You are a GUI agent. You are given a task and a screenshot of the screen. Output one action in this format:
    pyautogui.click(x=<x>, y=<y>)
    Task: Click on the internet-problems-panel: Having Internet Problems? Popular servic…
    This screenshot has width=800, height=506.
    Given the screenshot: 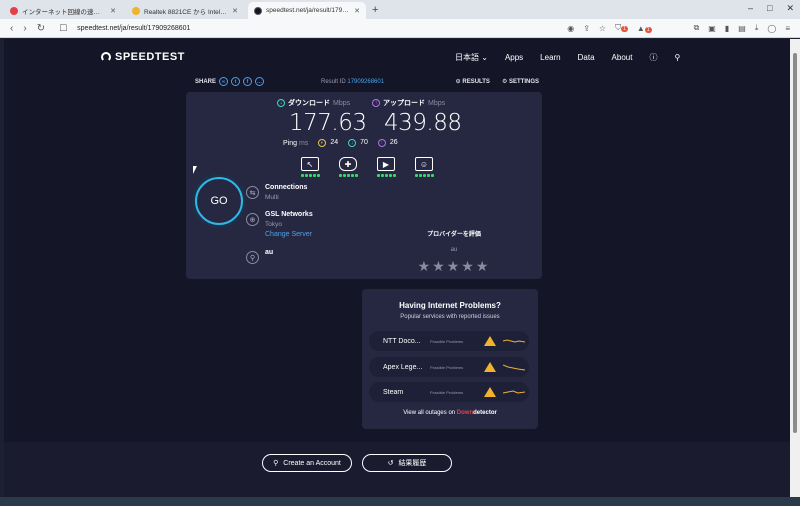 What is the action you would take?
    pyautogui.click(x=450, y=359)
    